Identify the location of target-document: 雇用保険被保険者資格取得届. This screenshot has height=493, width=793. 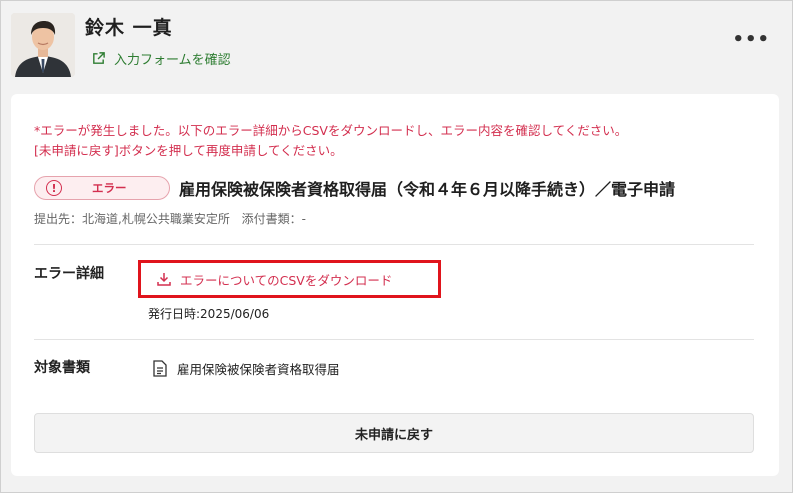
(246, 368).